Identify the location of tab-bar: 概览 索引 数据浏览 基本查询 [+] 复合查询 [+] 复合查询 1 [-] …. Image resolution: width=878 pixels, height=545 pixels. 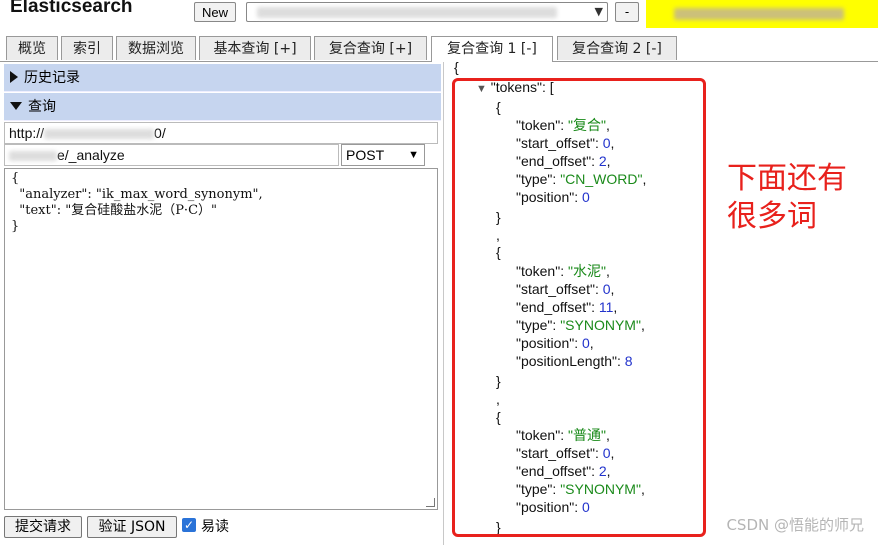
(439, 47).